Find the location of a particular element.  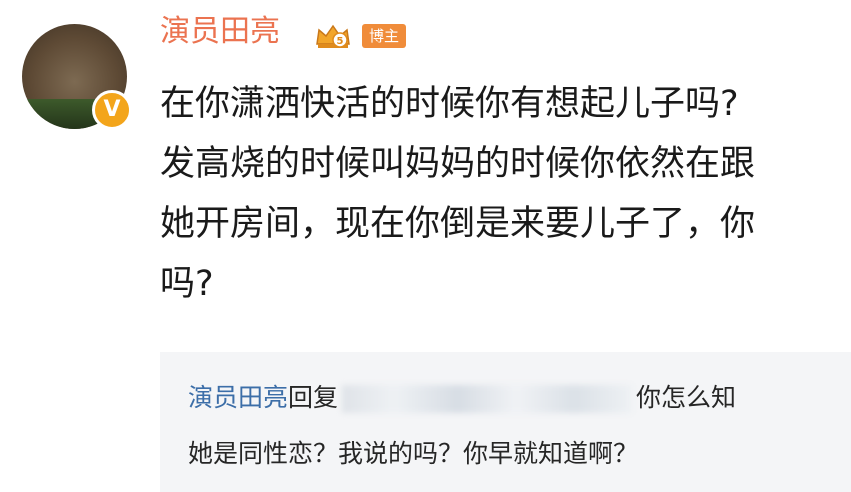

reply-line-1: 演员田亮回复 你怎么知 is located at coordinates (462, 396).